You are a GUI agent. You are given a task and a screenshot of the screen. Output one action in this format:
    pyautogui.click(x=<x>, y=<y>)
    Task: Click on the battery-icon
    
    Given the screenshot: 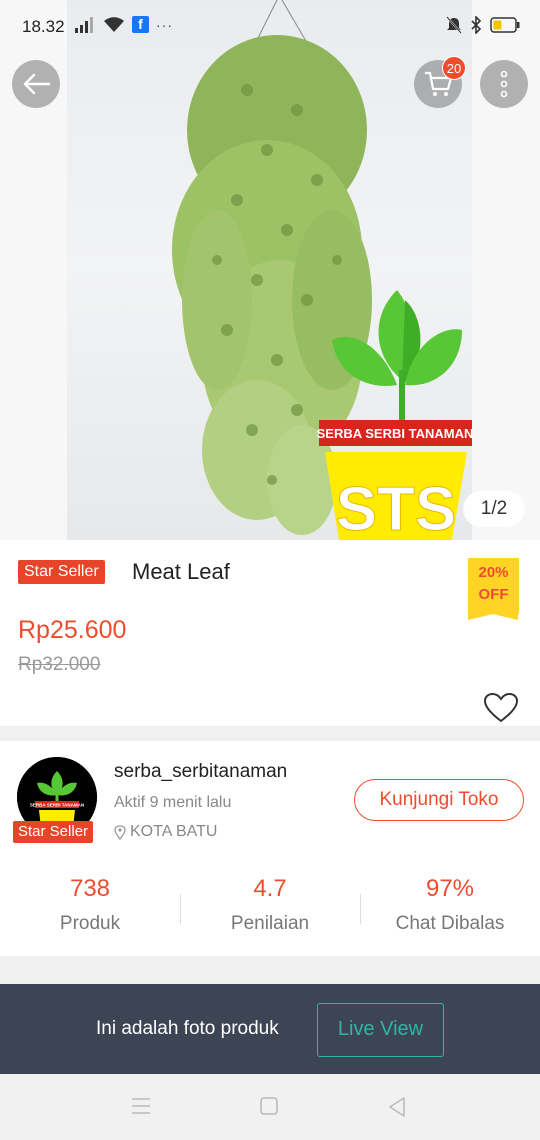 What is the action you would take?
    pyautogui.click(x=505, y=25)
    